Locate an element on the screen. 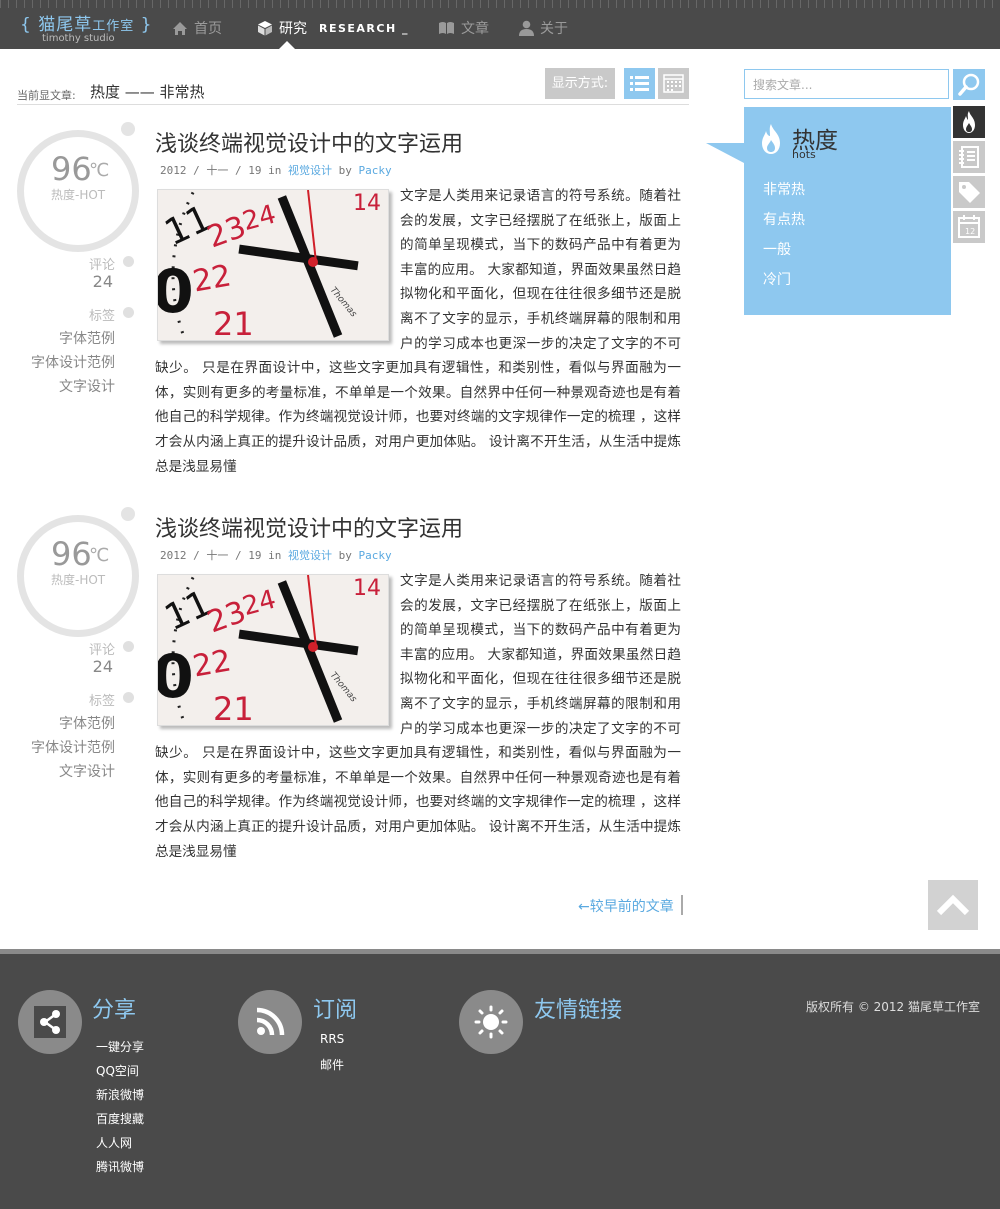  hot-filter-item: 非常热 is located at coordinates (784, 189).